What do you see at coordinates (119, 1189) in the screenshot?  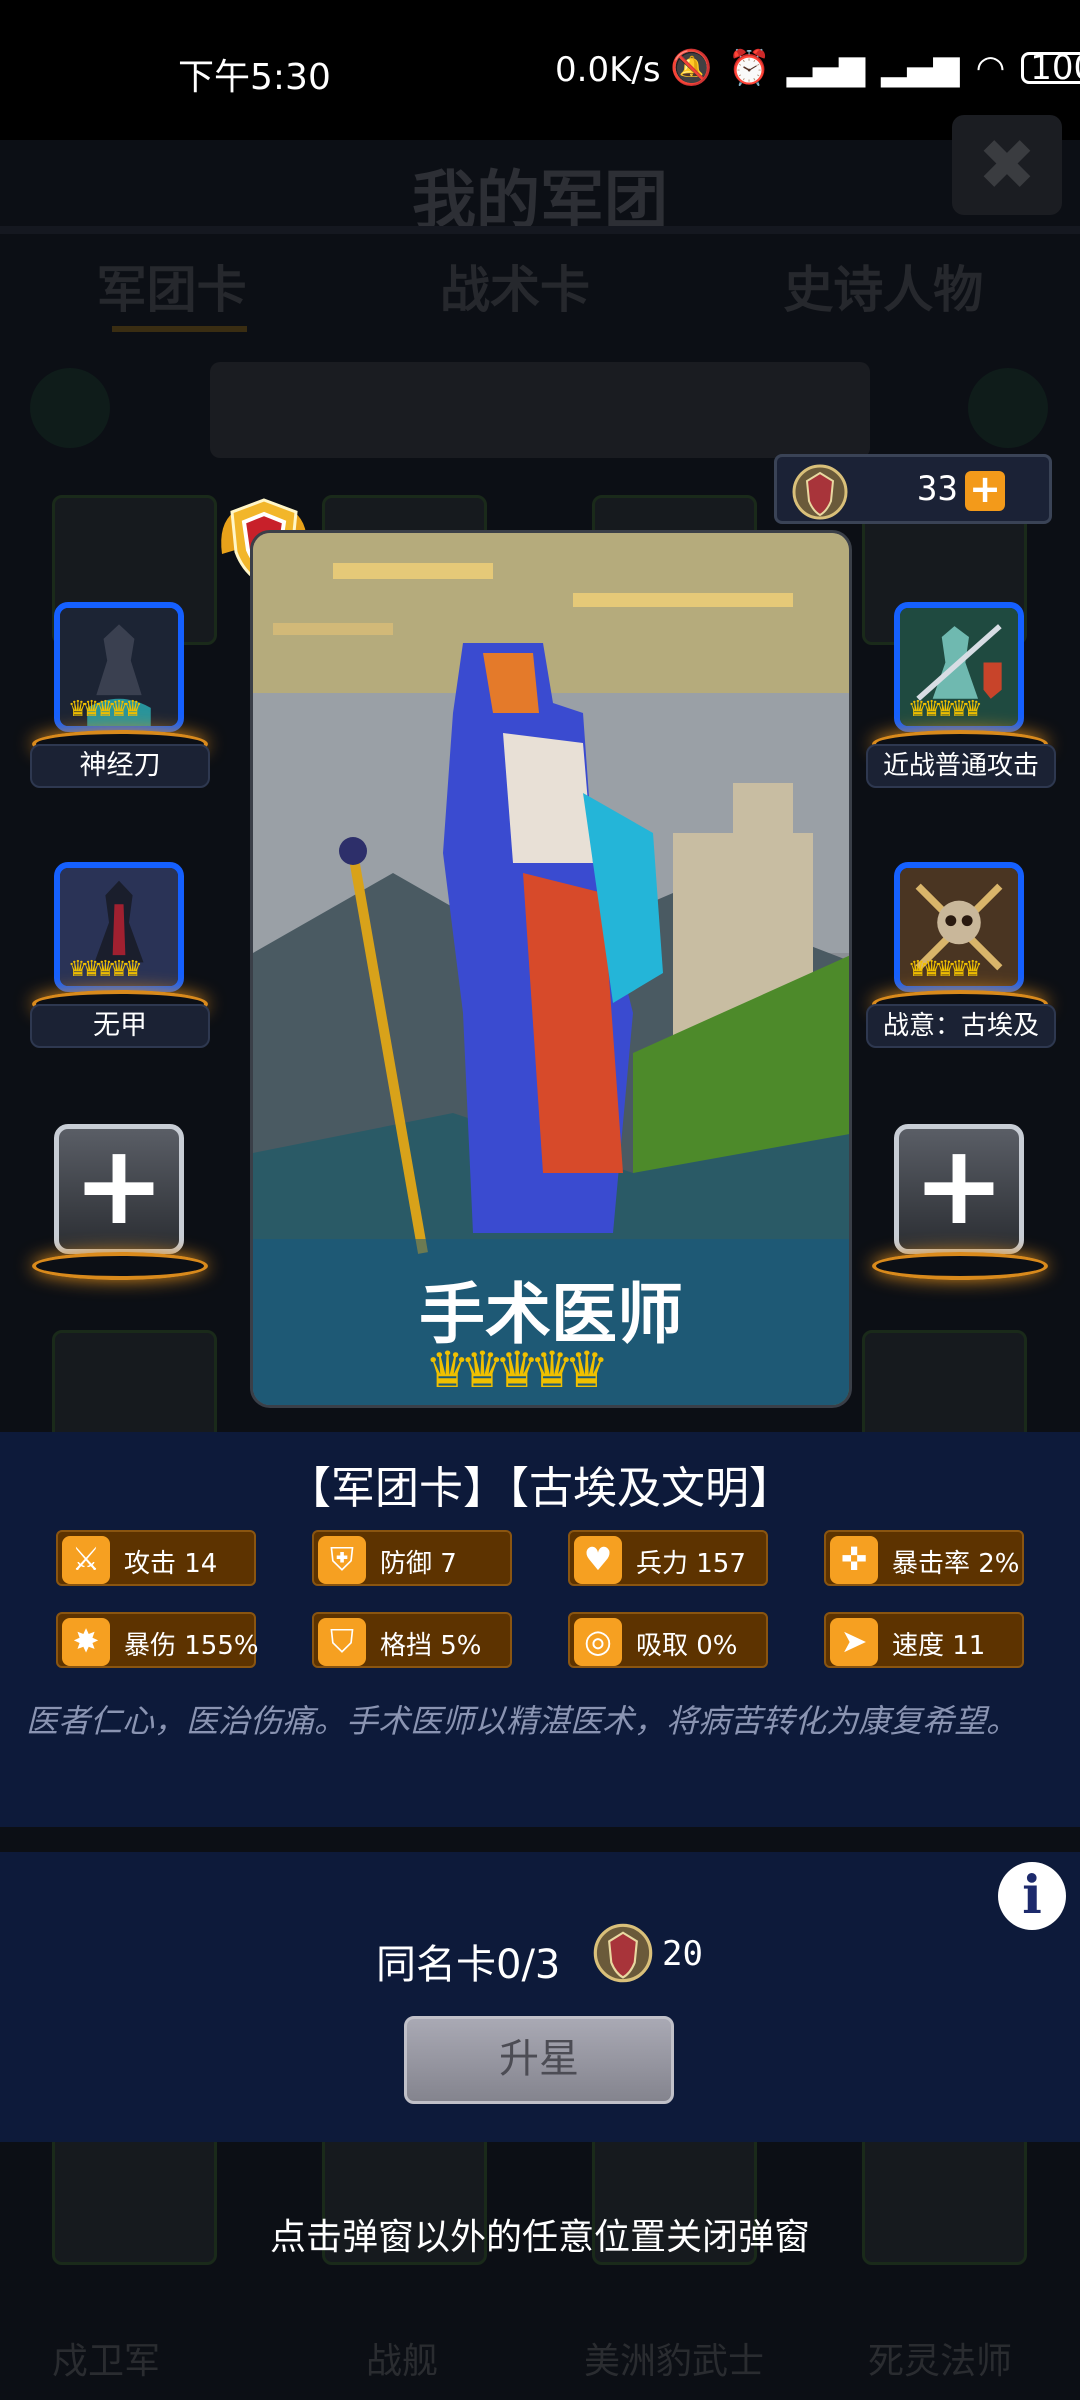 I see `add-slot-left-button: +` at bounding box center [119, 1189].